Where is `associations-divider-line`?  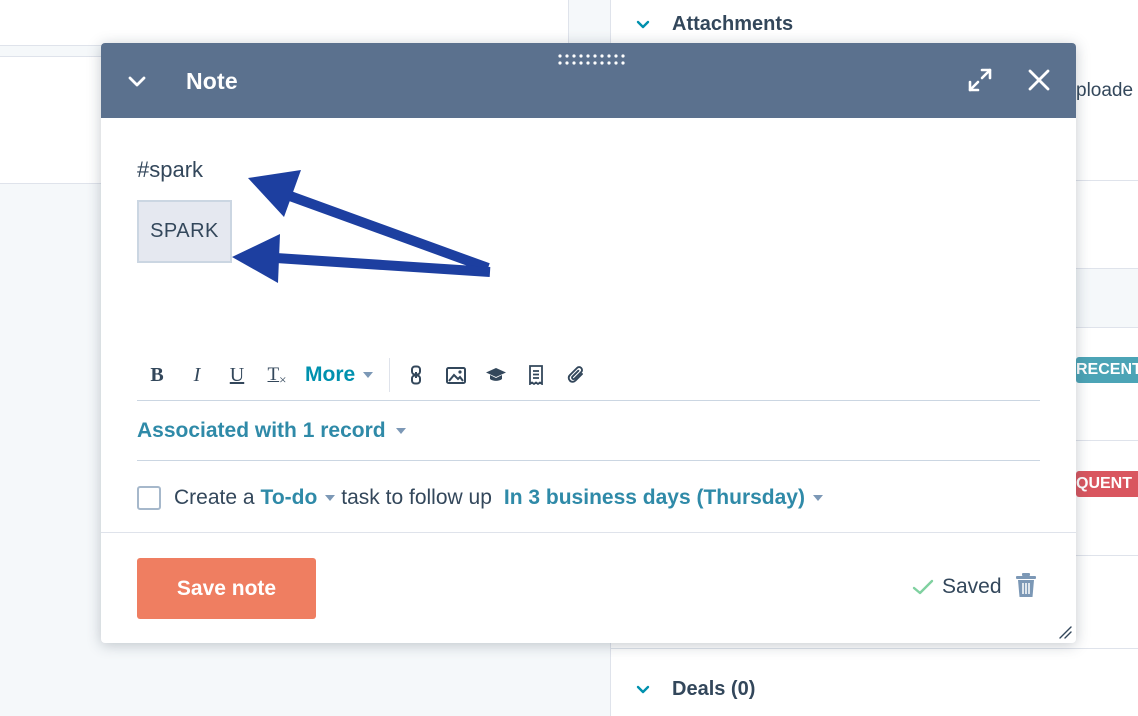
associations-divider-line is located at coordinates (588, 460).